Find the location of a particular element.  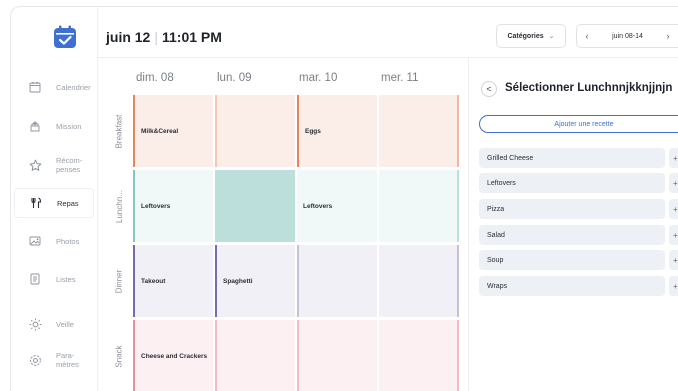

day-header: mer. 11 is located at coordinates (400, 78).